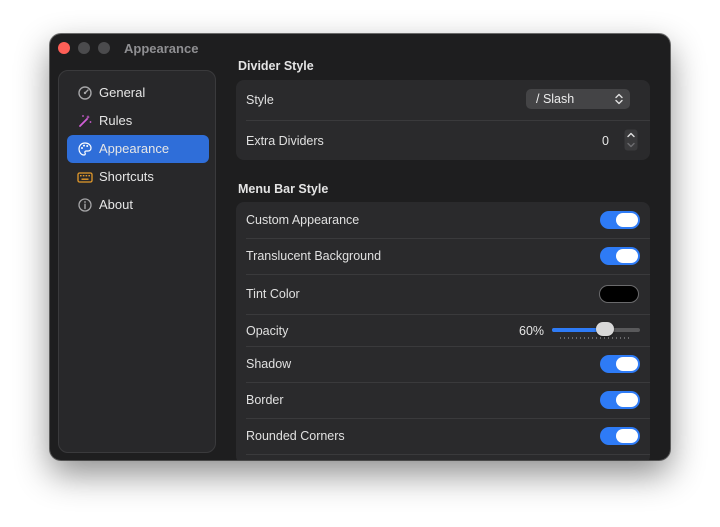  What do you see at coordinates (448, 454) in the screenshot?
I see `divider` at bounding box center [448, 454].